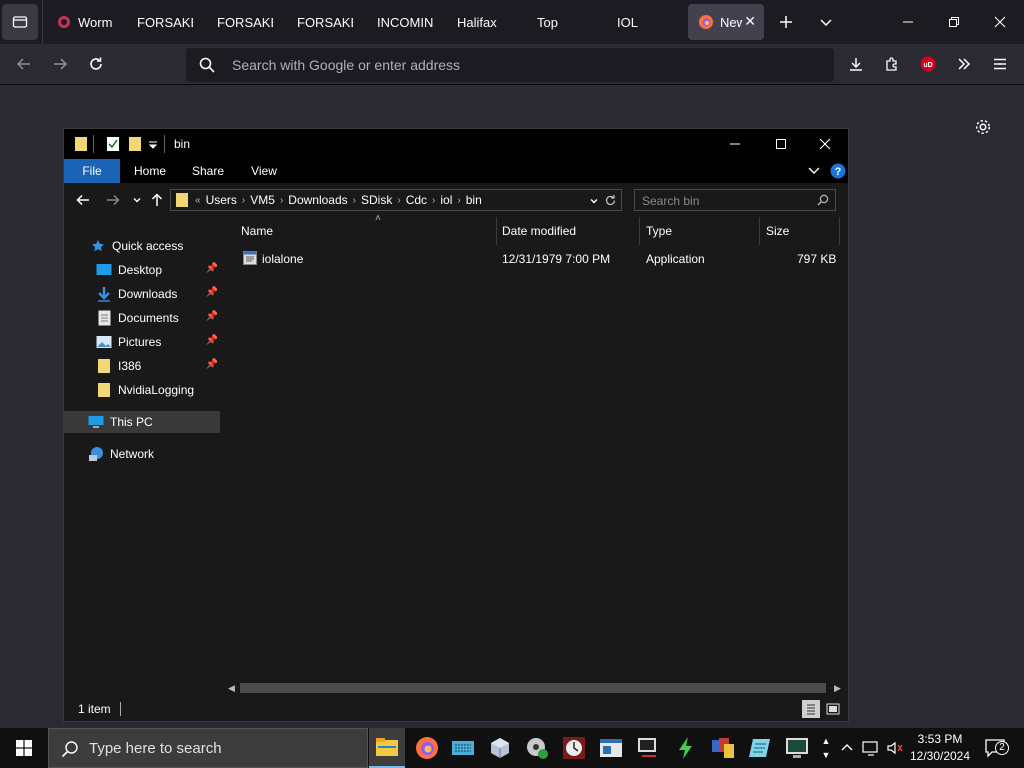 The image size is (1024, 768). Describe the element at coordinates (157, 200) in the screenshot. I see `up-folder-button` at that location.